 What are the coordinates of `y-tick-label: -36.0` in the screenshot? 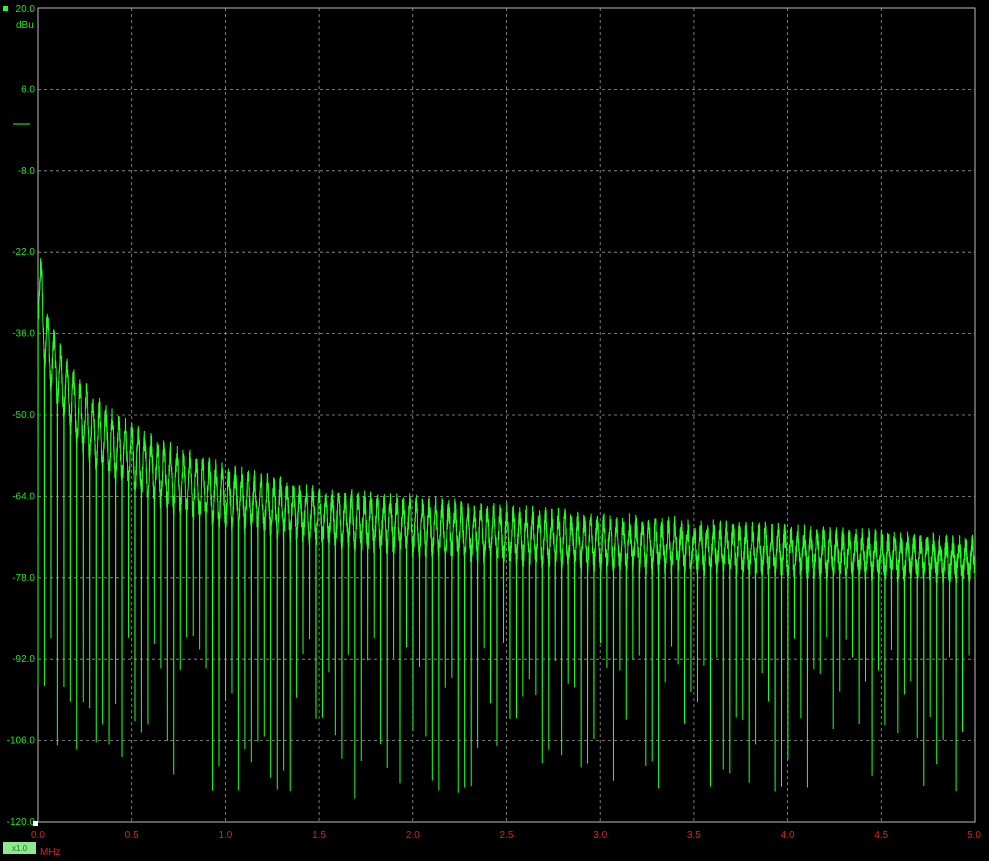 It's located at (23, 334).